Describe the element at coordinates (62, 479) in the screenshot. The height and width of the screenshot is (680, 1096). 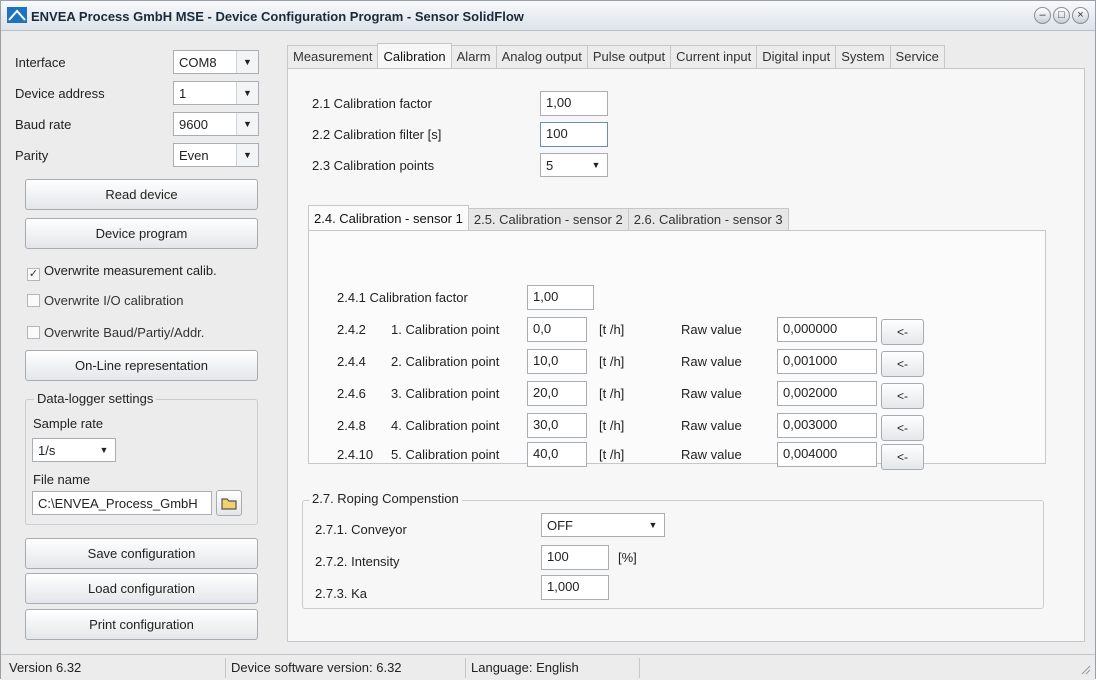
I see `file-name-label: File name` at that location.